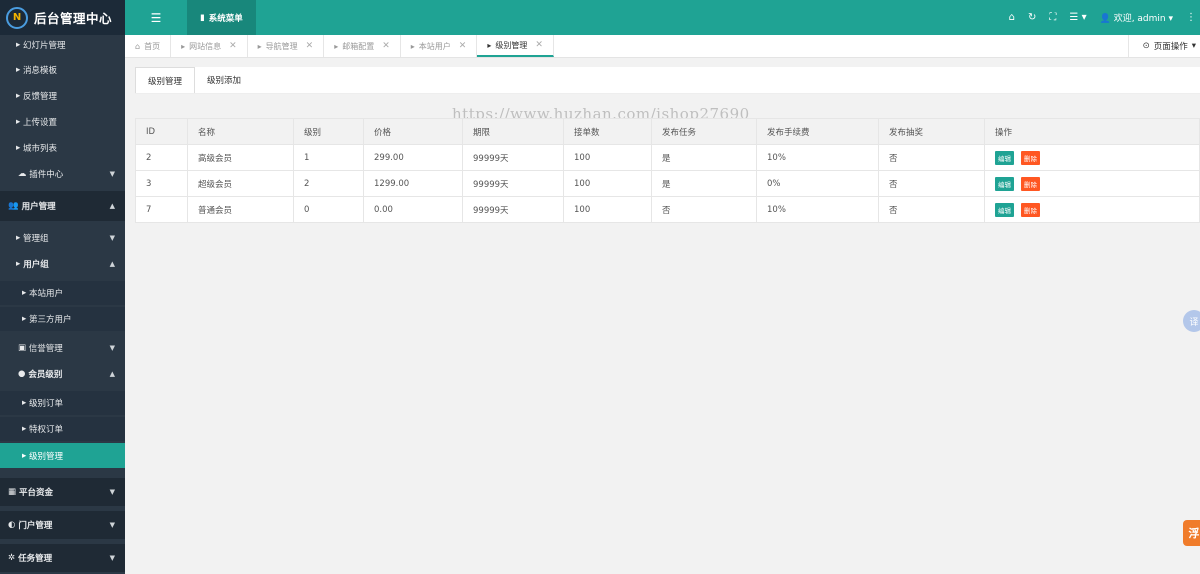  What do you see at coordinates (62, 293) in the screenshot?
I see `sidebar-item-site-users: ▸ 本站用户` at bounding box center [62, 293].